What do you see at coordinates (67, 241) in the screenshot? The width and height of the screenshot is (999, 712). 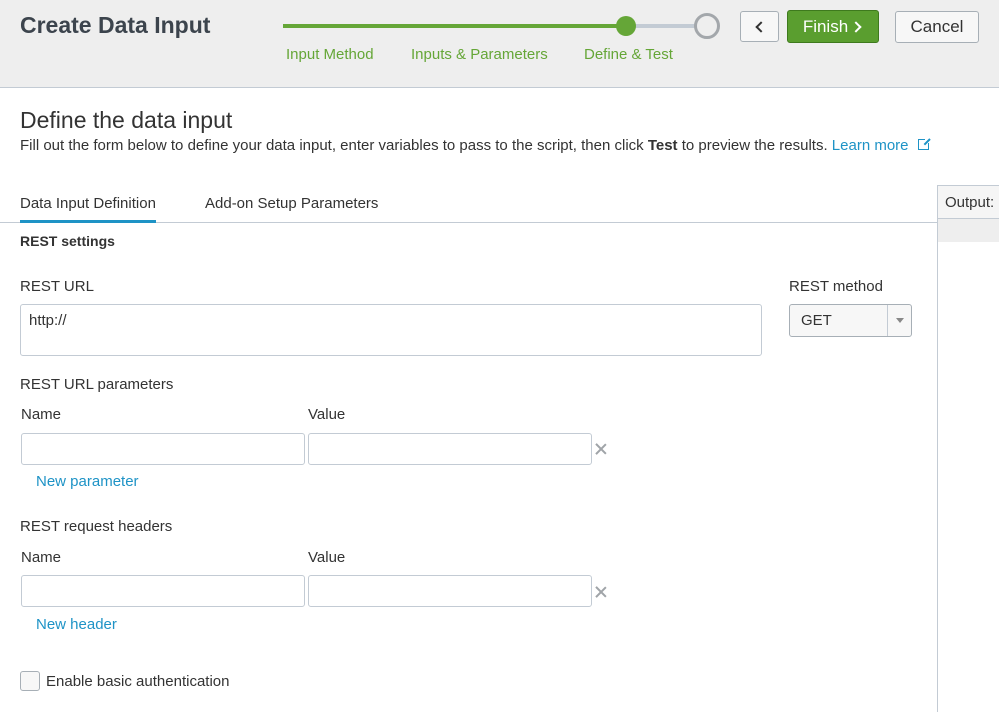 I see `rest-settings-title: REST settings` at bounding box center [67, 241].